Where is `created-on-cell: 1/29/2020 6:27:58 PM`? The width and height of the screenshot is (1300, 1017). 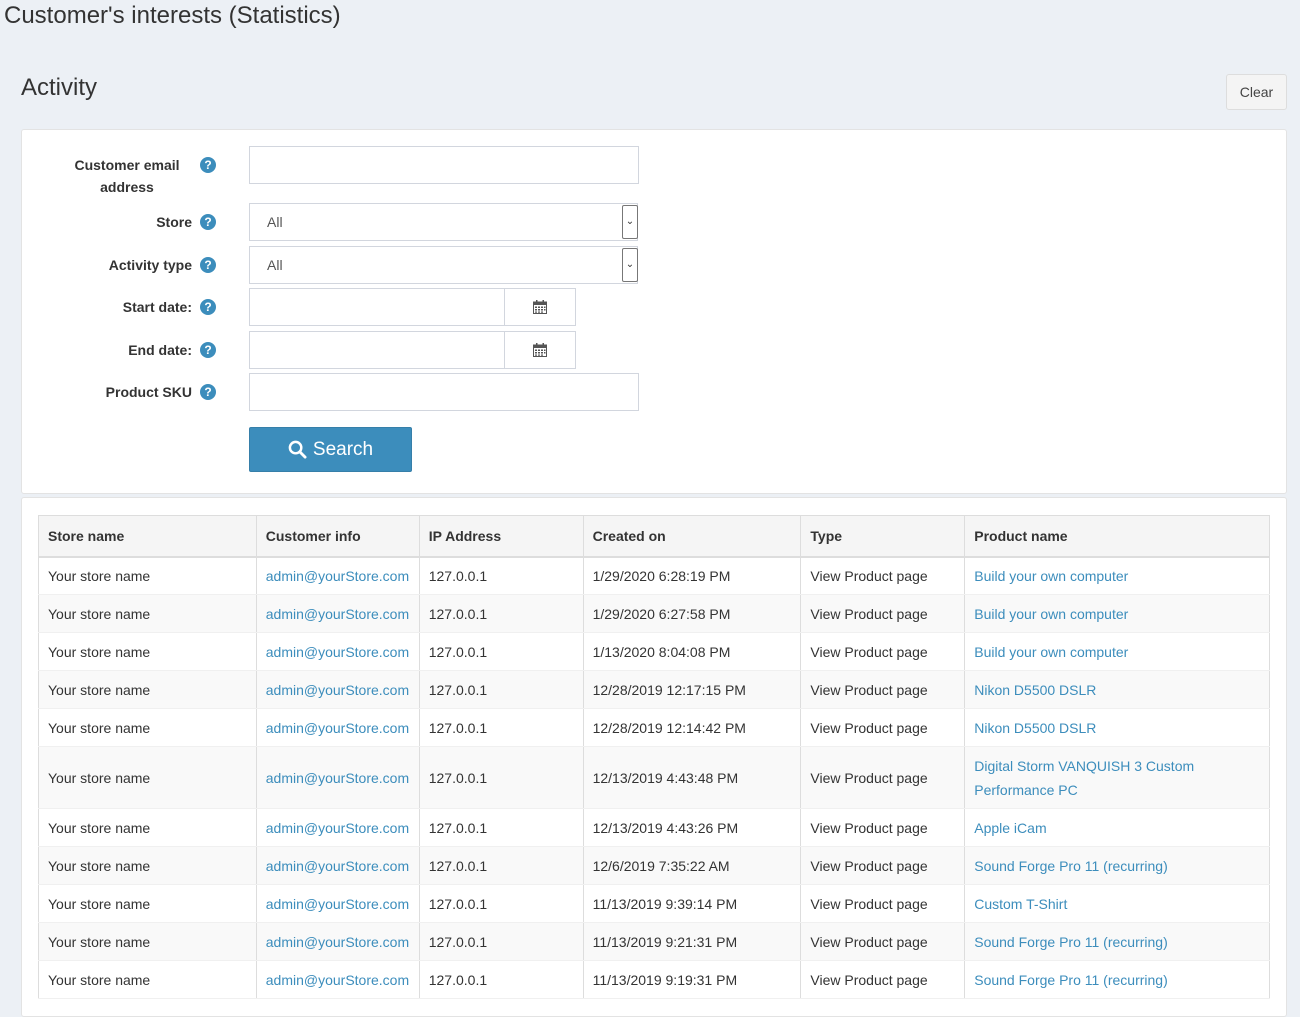 created-on-cell: 1/29/2020 6:27:58 PM is located at coordinates (692, 613).